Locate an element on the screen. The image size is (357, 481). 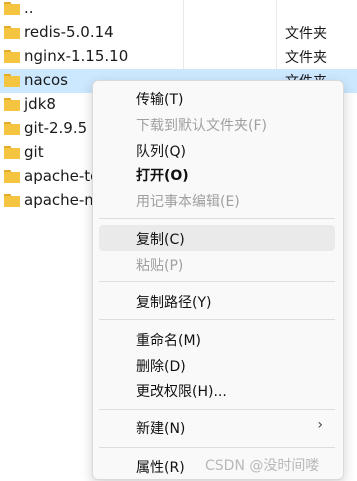
menu-item-label: 打开(O) is located at coordinates (162, 176).